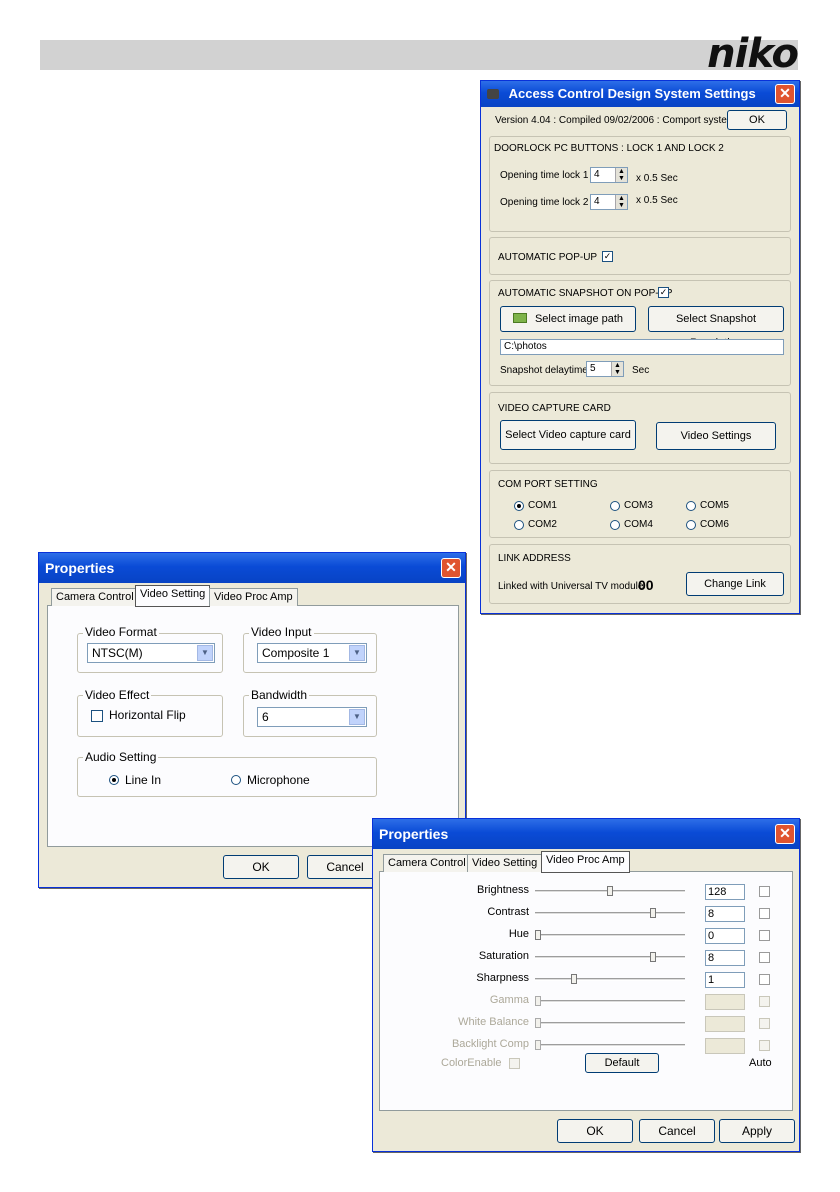 Image resolution: width=840 pixels, height=1192 pixels. What do you see at coordinates (615, 525) in the screenshot?
I see `com4-radio` at bounding box center [615, 525].